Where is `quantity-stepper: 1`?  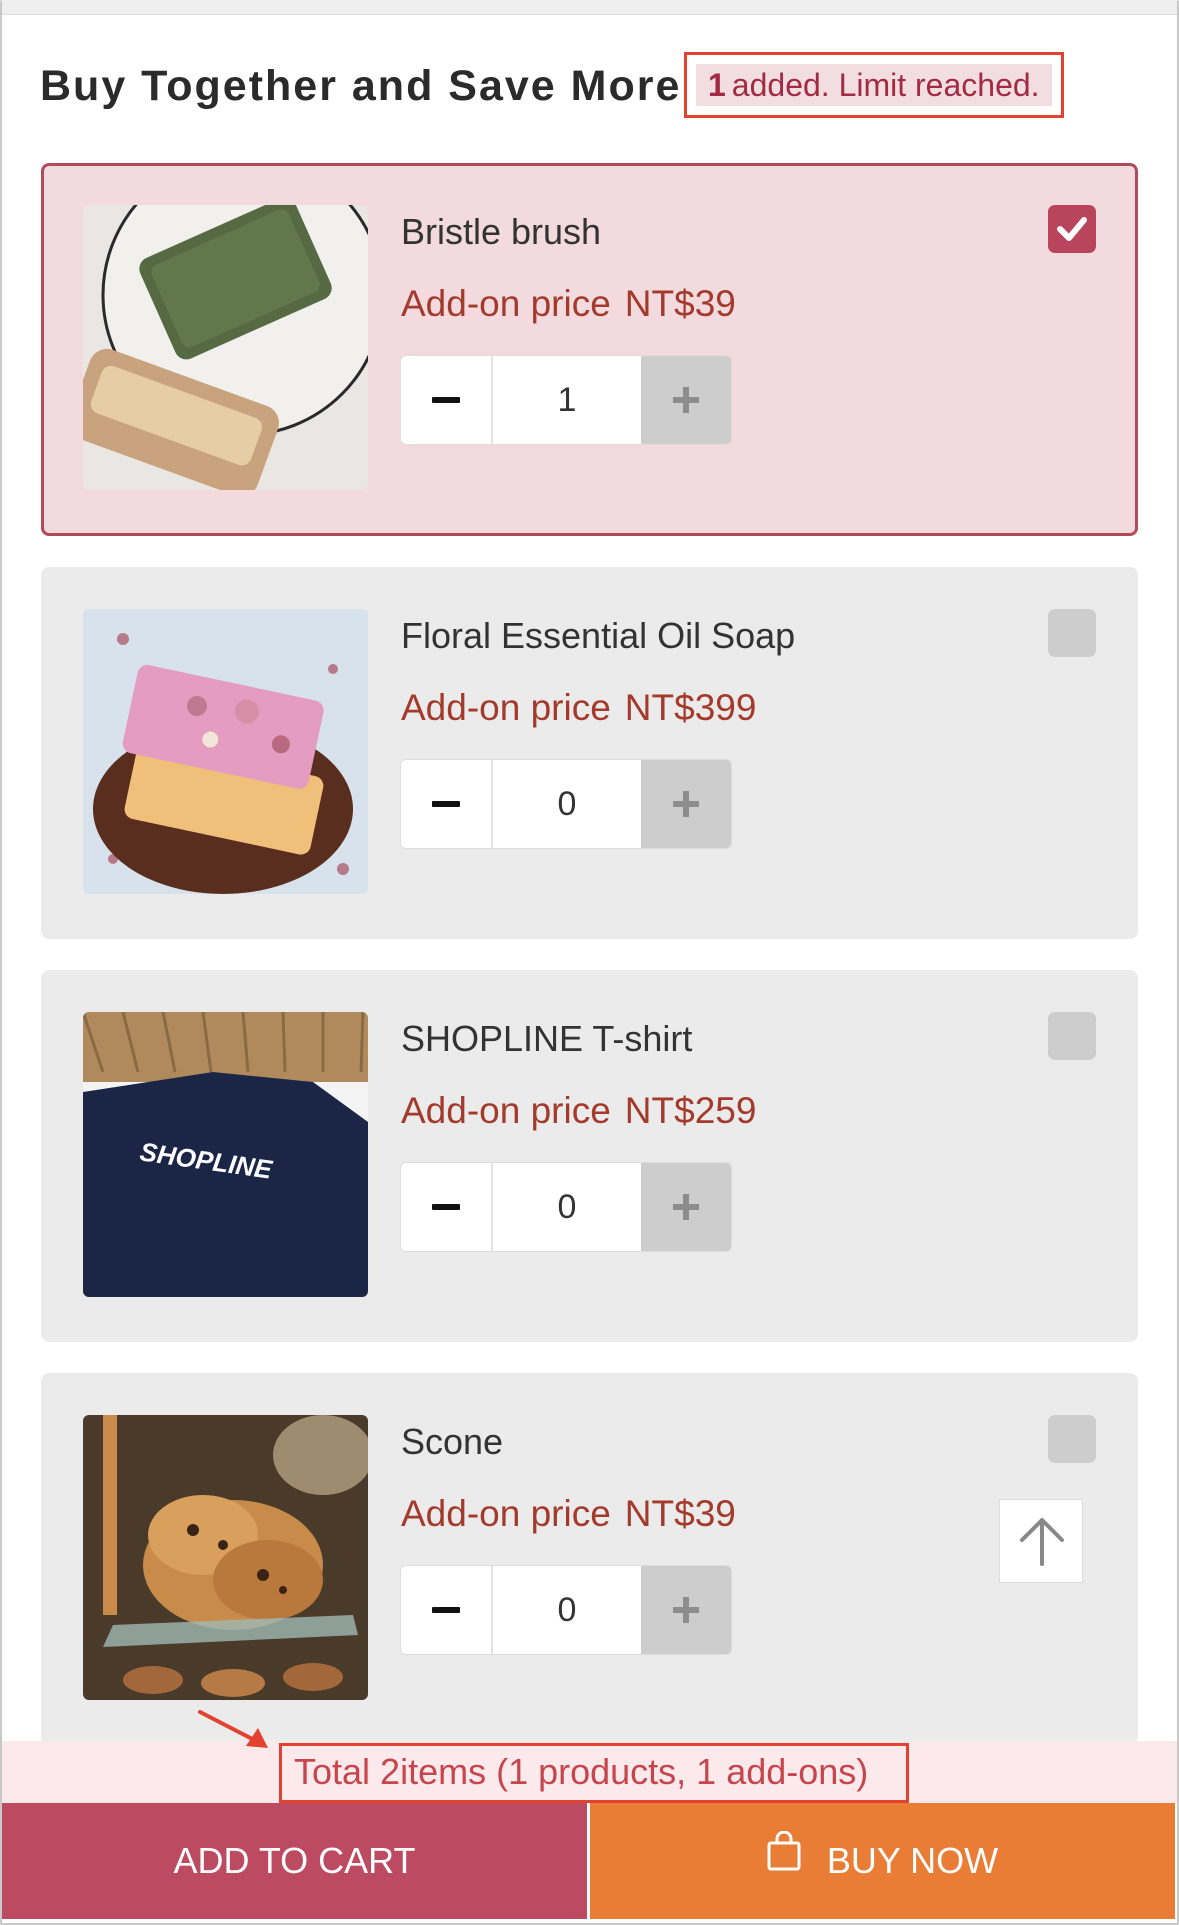
quantity-stepper: 1 is located at coordinates (566, 400).